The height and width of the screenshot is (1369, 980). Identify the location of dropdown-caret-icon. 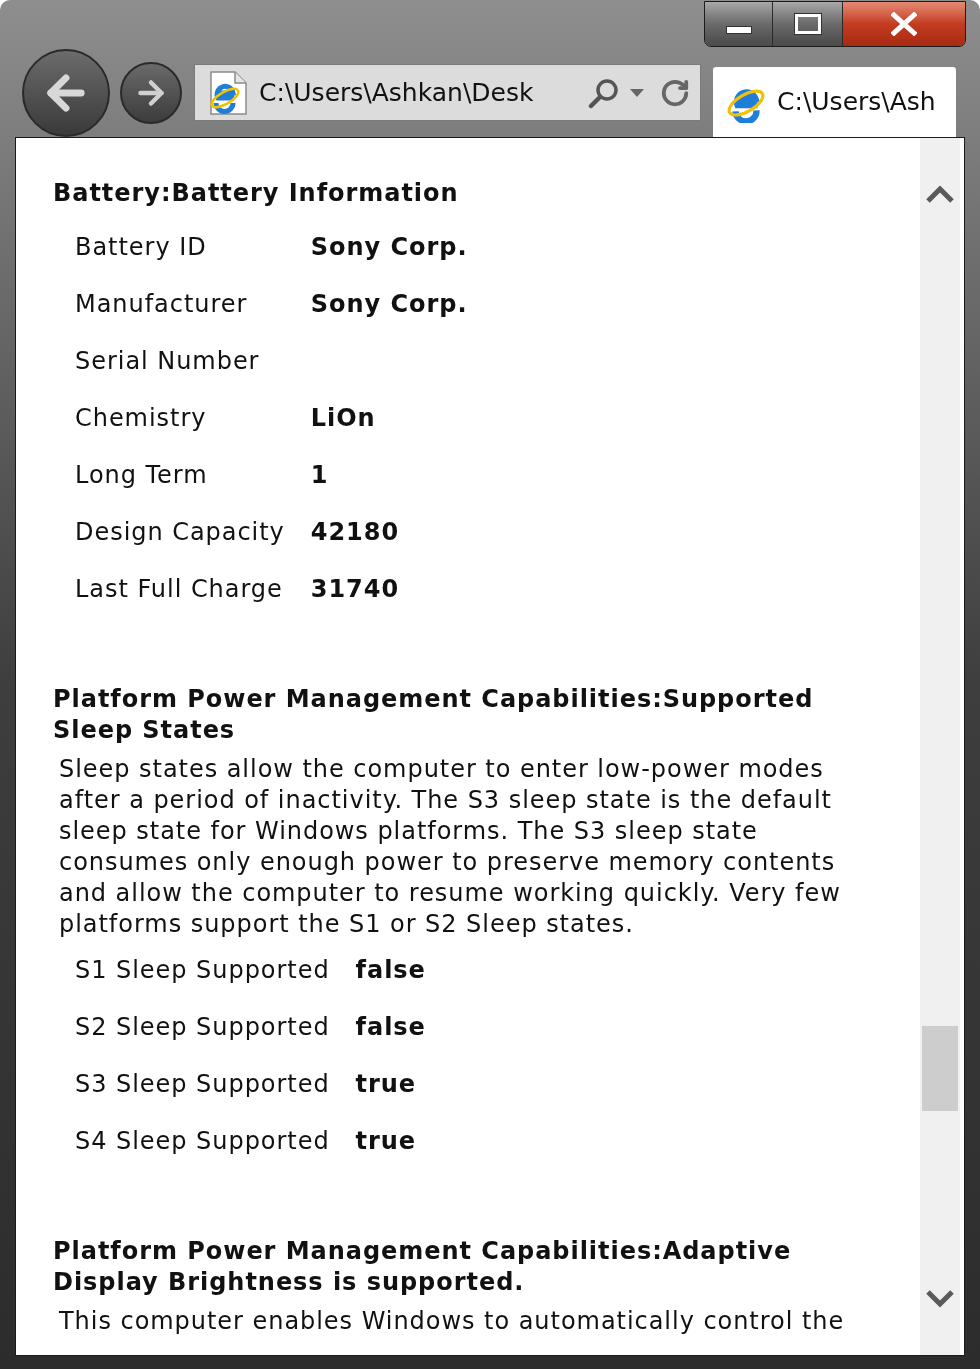
(637, 92).